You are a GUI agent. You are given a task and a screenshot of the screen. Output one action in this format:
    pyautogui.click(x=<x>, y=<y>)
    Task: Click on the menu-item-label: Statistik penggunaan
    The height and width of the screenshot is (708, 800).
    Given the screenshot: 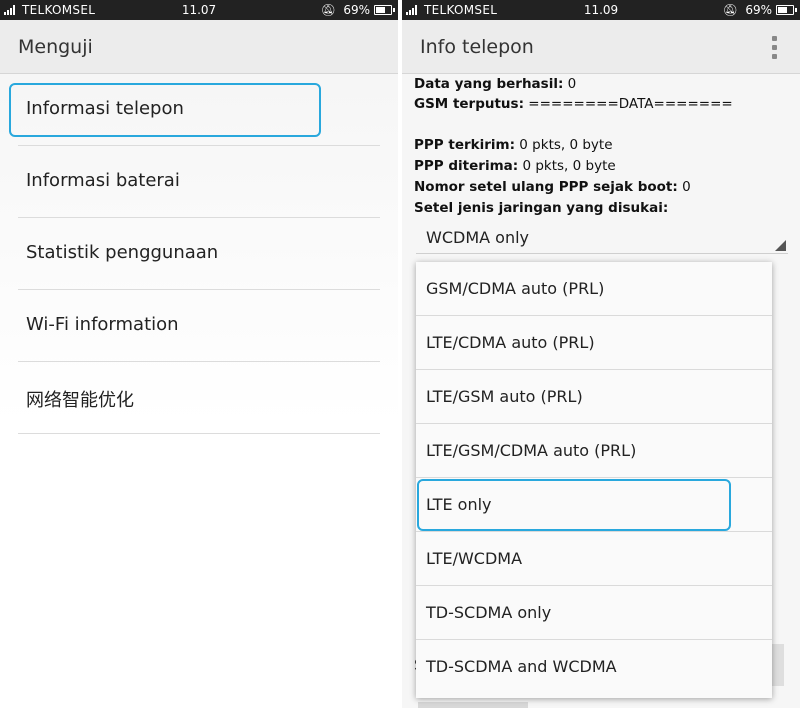 What is the action you would take?
    pyautogui.click(x=122, y=252)
    